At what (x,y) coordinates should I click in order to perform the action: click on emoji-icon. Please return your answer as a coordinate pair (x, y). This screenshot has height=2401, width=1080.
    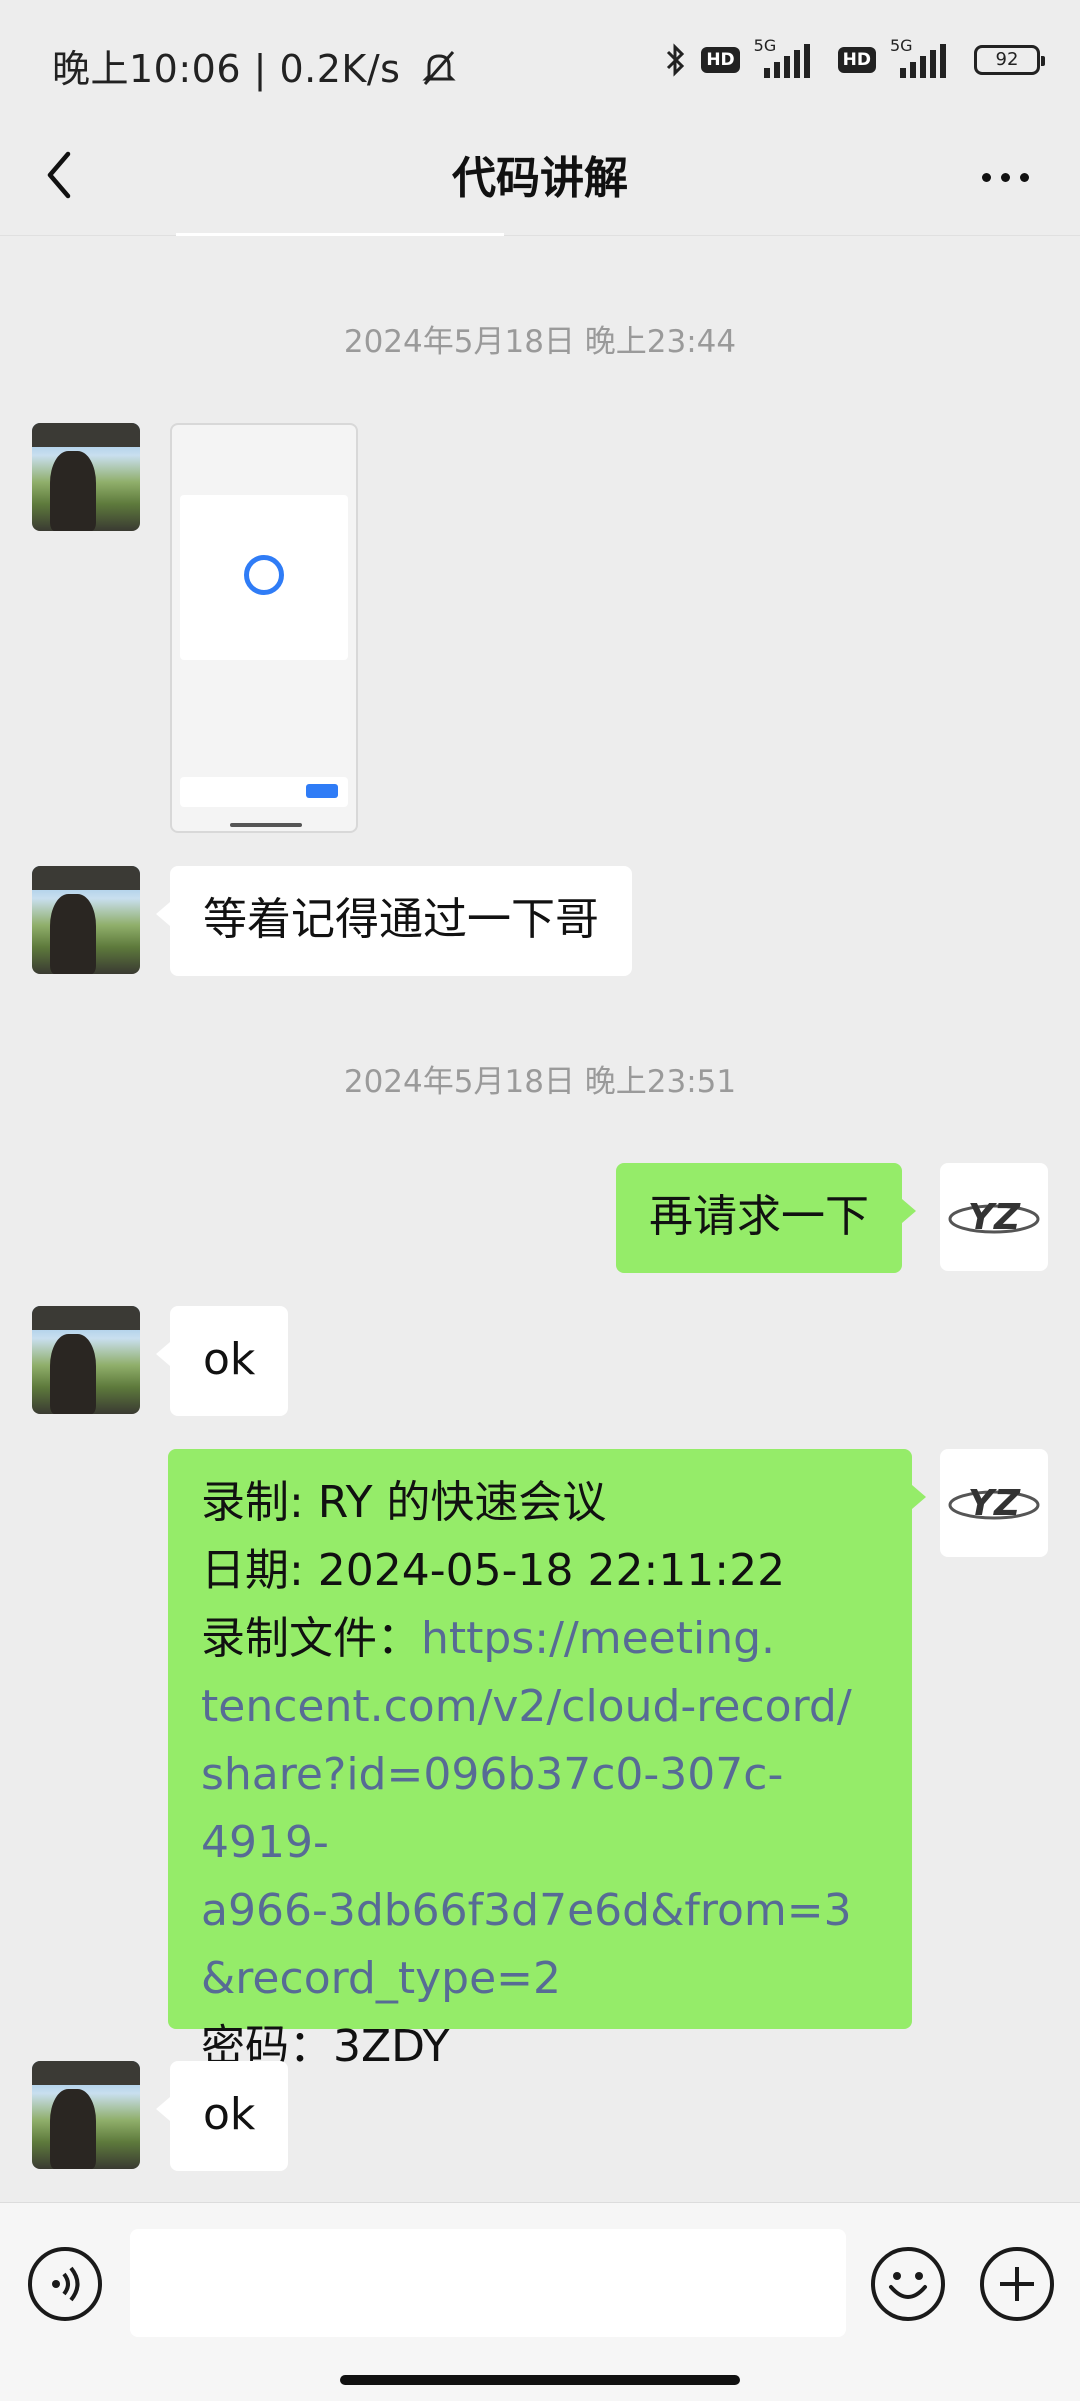
    Looking at the image, I should click on (908, 2285).